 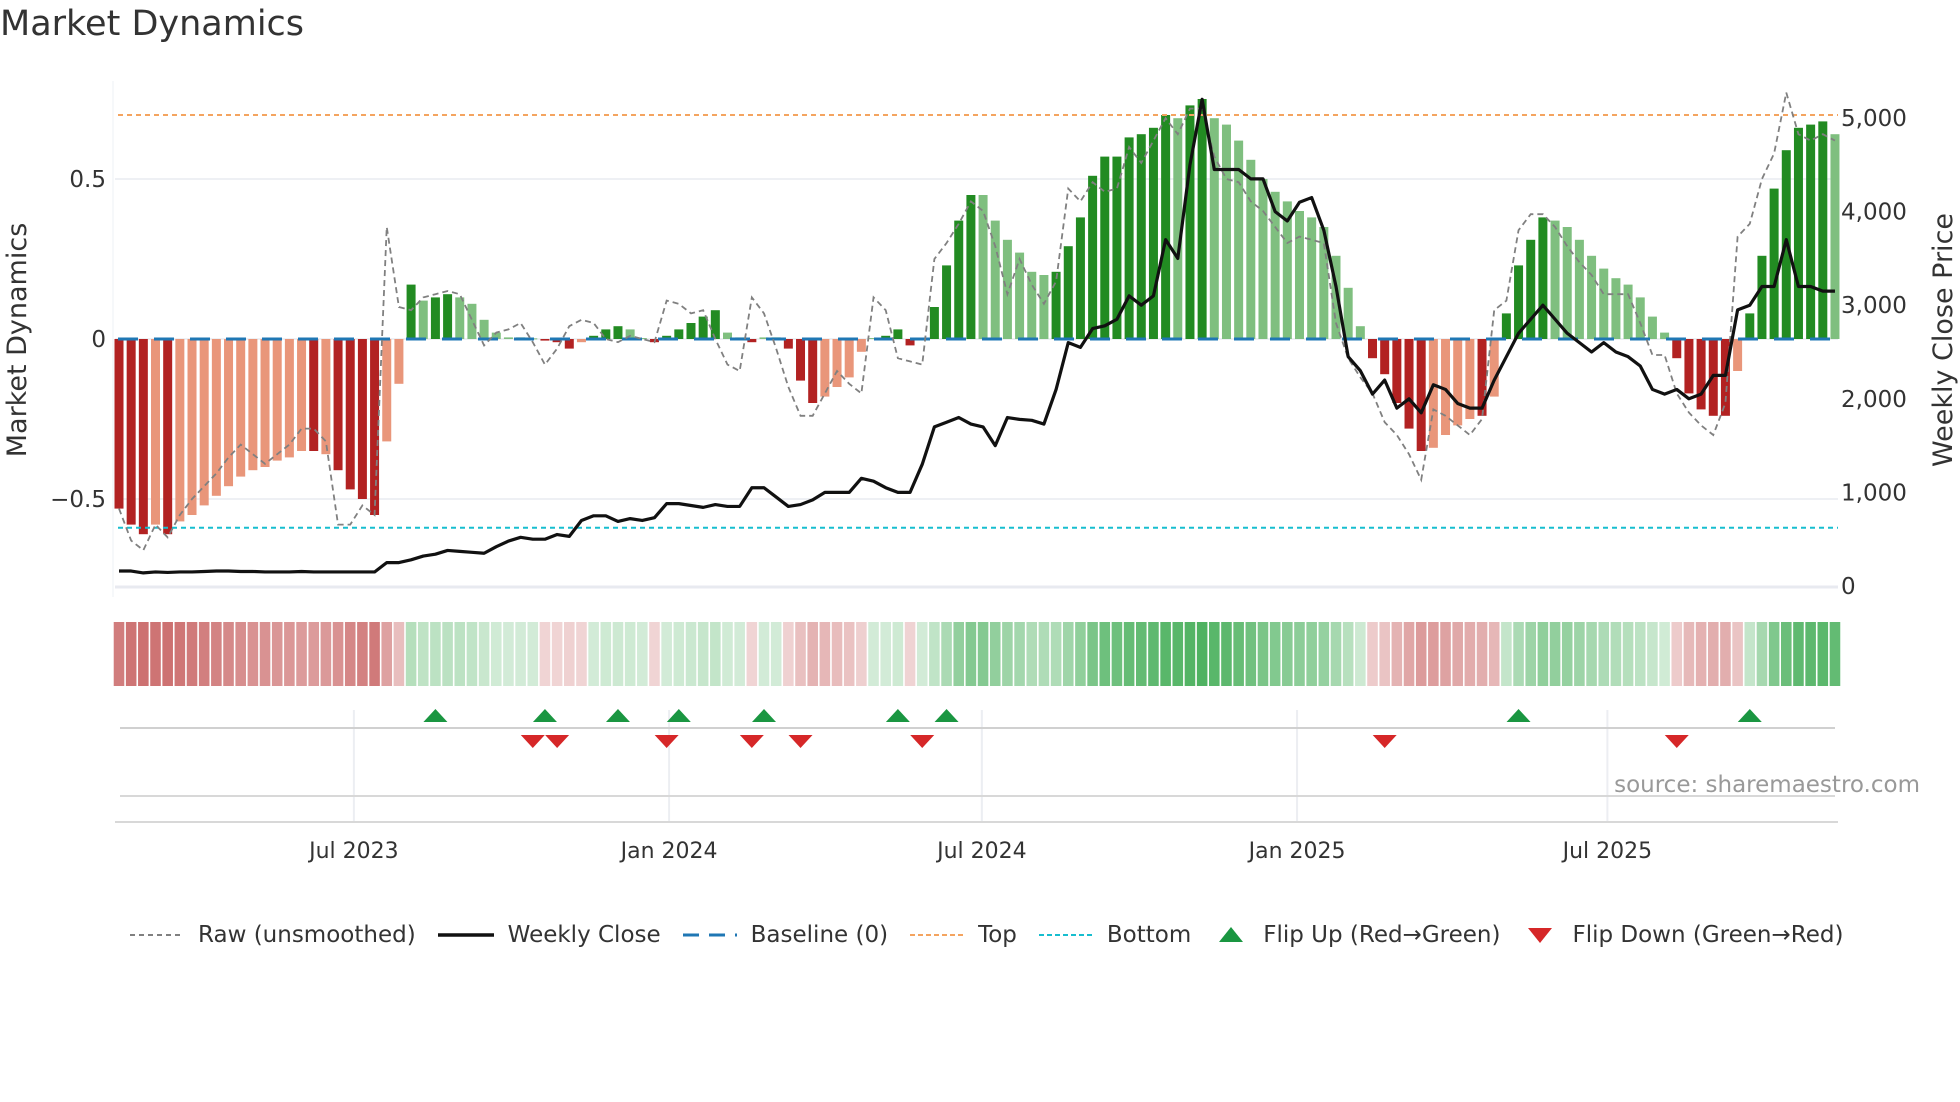 What do you see at coordinates (819, 935) in the screenshot?
I see `legend-label: Baseline (0)` at bounding box center [819, 935].